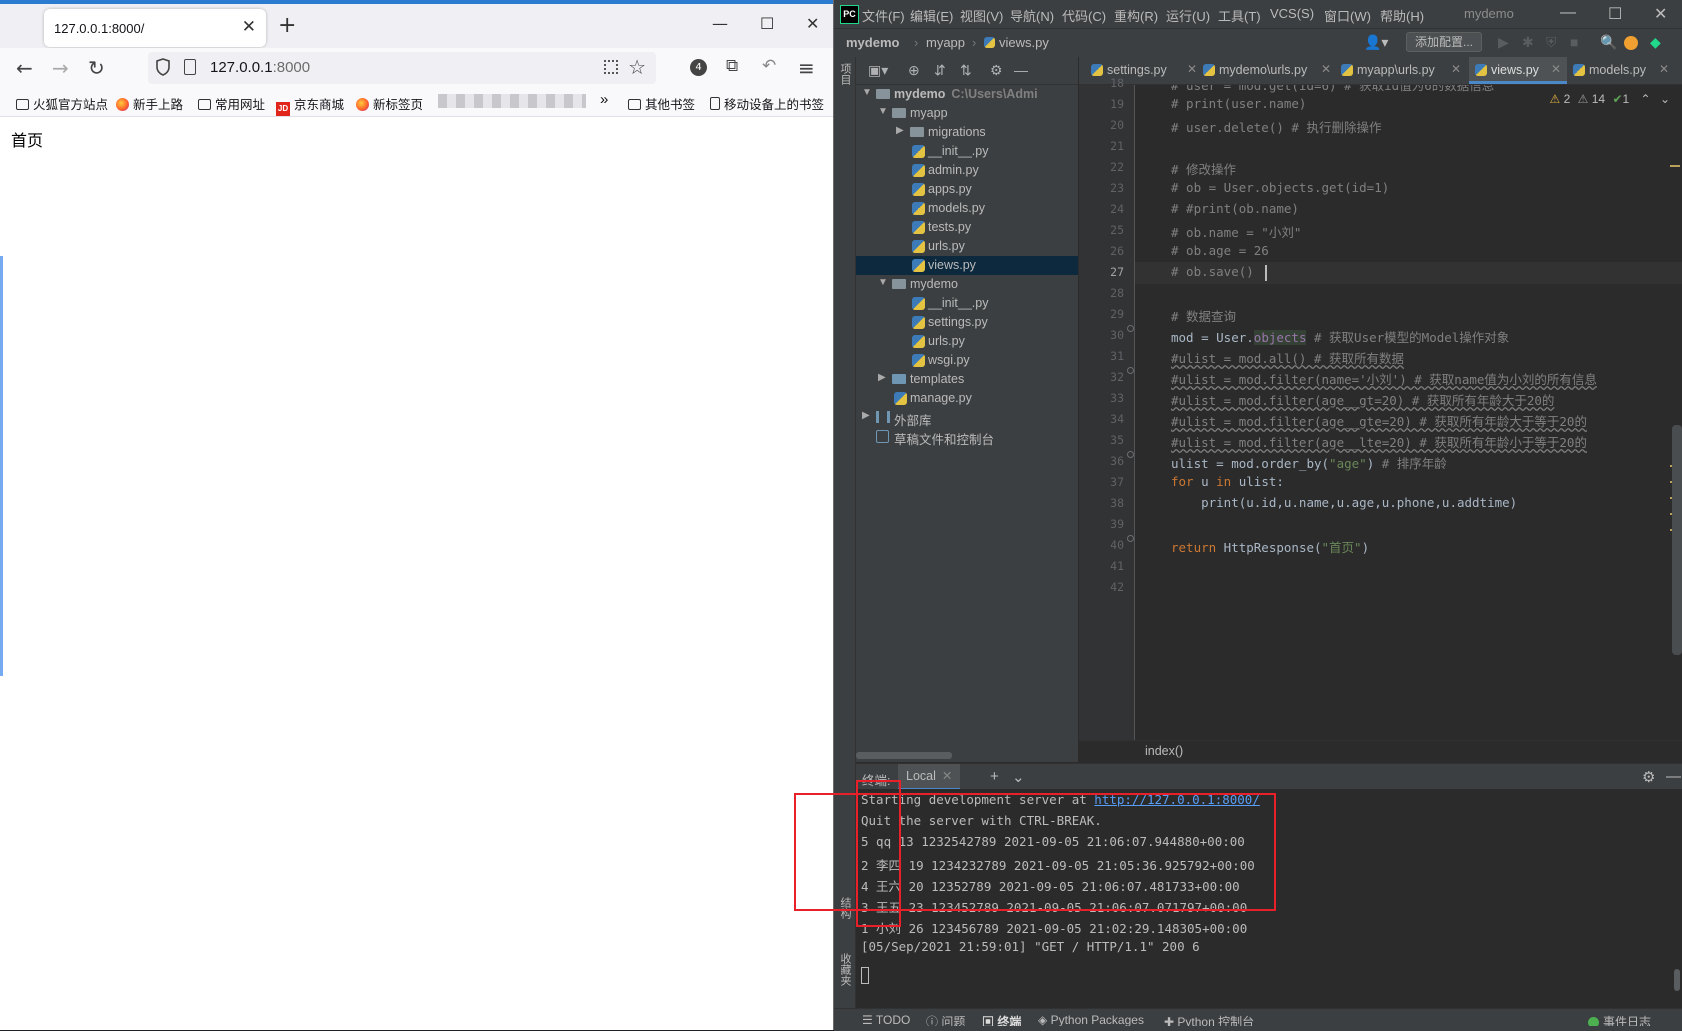  Describe the element at coordinates (845, 908) in the screenshot. I see `tool-structure: 结构` at that location.